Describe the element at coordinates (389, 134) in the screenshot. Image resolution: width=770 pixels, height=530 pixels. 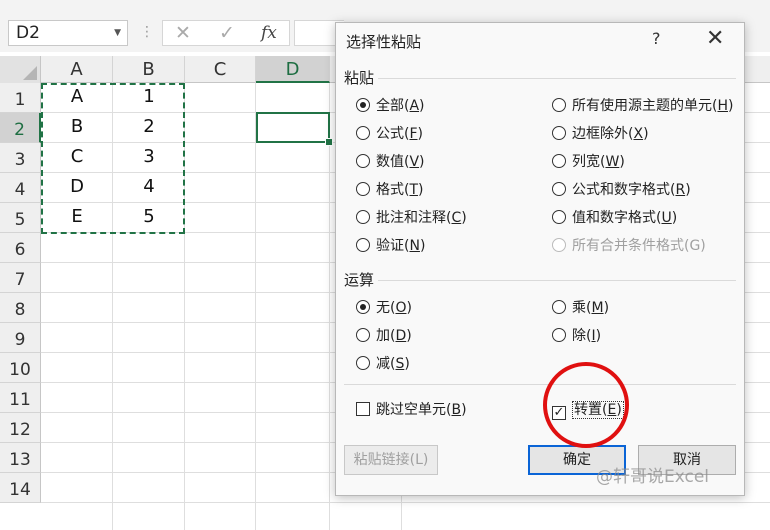
I see `radio-option: 公式(F)` at that location.